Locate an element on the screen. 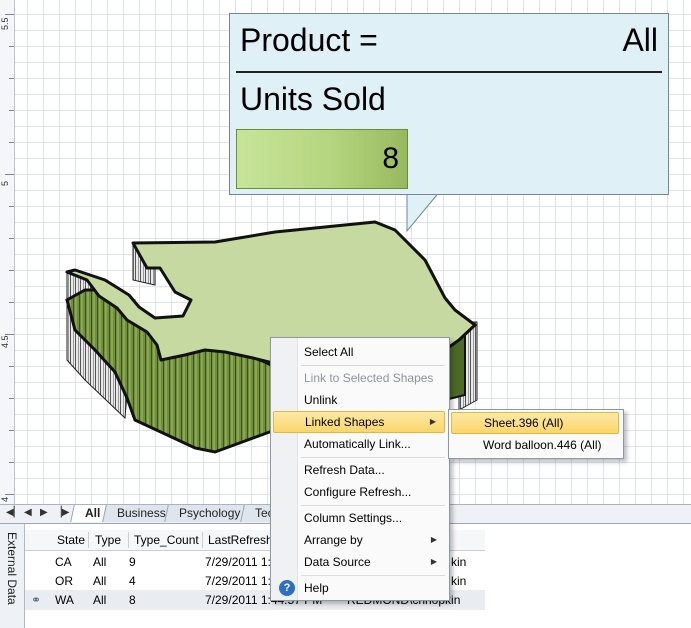 This screenshot has width=691, height=628. previous-page-icon: ◀ is located at coordinates (28, 512).